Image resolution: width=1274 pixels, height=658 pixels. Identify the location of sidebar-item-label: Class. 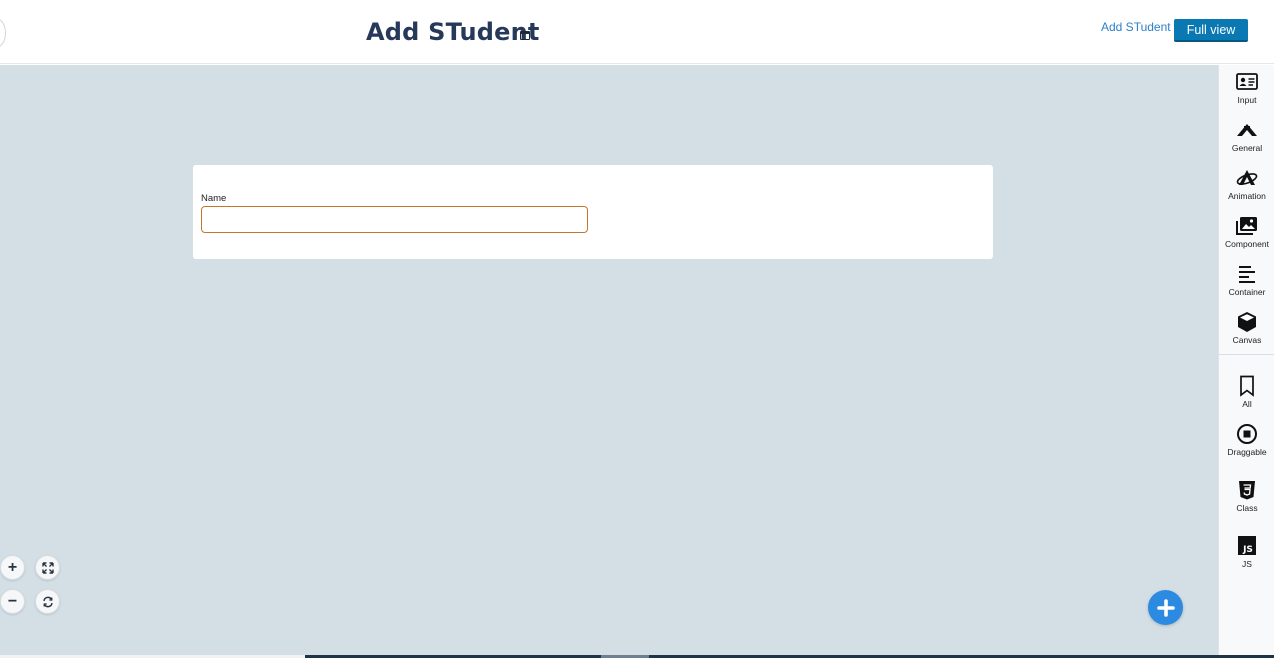
(1247, 508).